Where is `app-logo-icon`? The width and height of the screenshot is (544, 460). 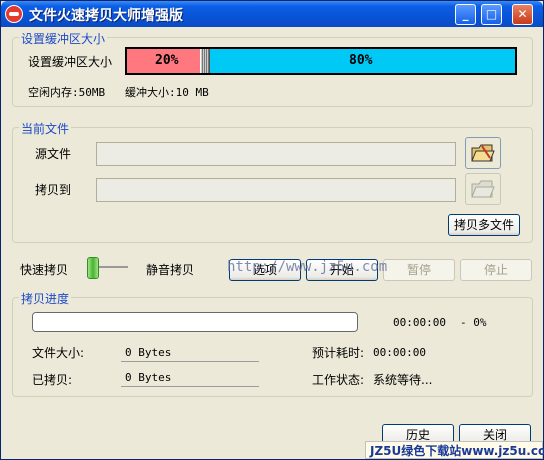 app-logo-icon is located at coordinates (14, 14).